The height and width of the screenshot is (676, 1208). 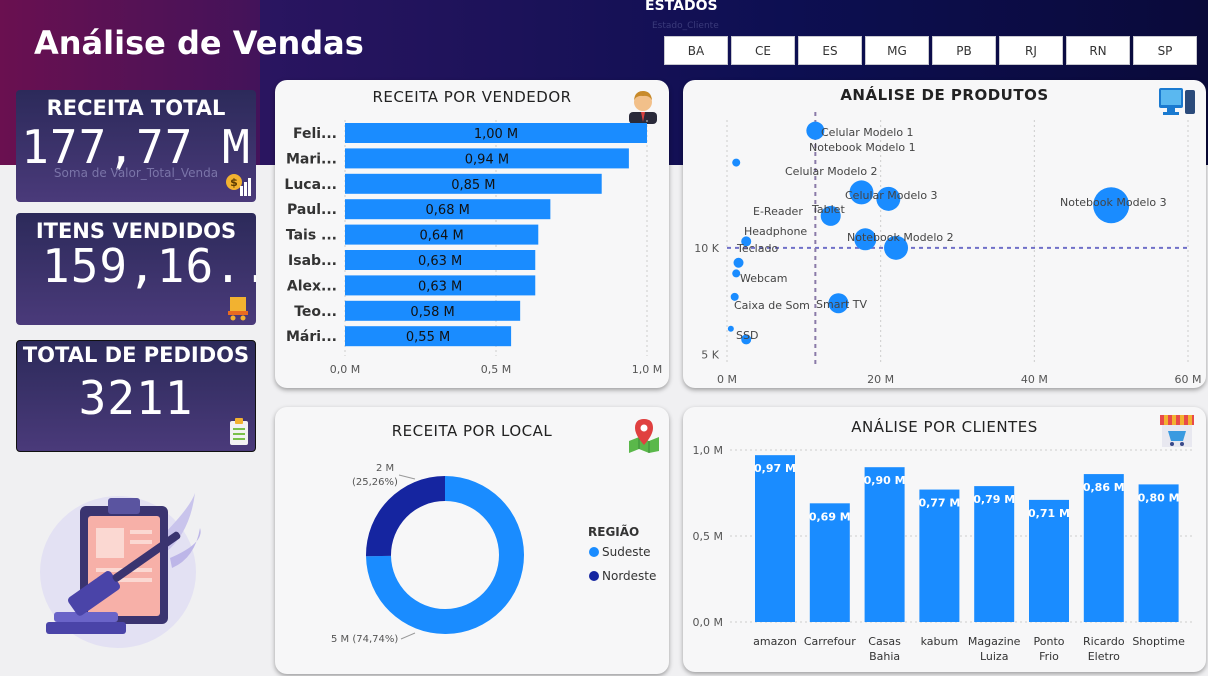 What do you see at coordinates (897, 50) in the screenshot?
I see `state-button-mg: MG` at bounding box center [897, 50].